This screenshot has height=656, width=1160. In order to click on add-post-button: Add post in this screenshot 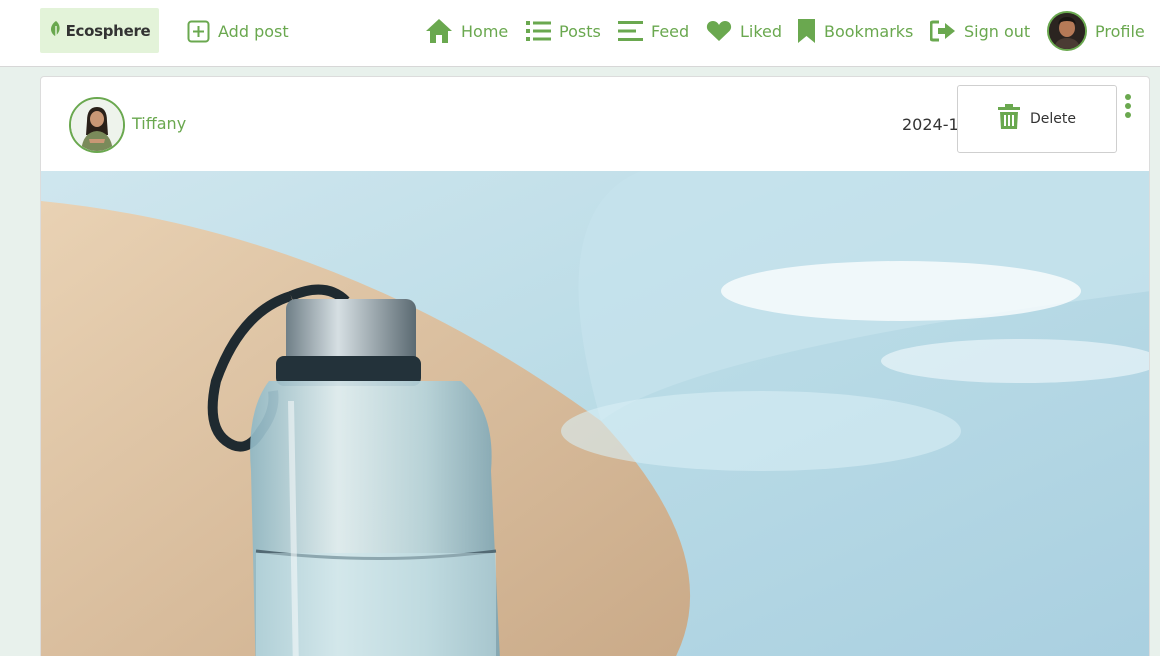, I will do `click(238, 31)`.